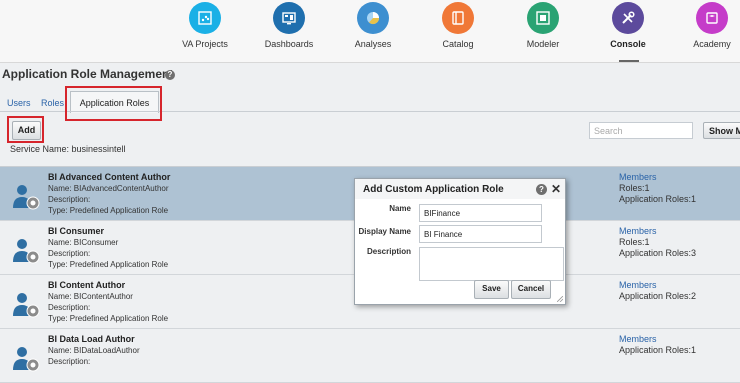  I want to click on nav-analyses: Analyses, so click(373, 25).